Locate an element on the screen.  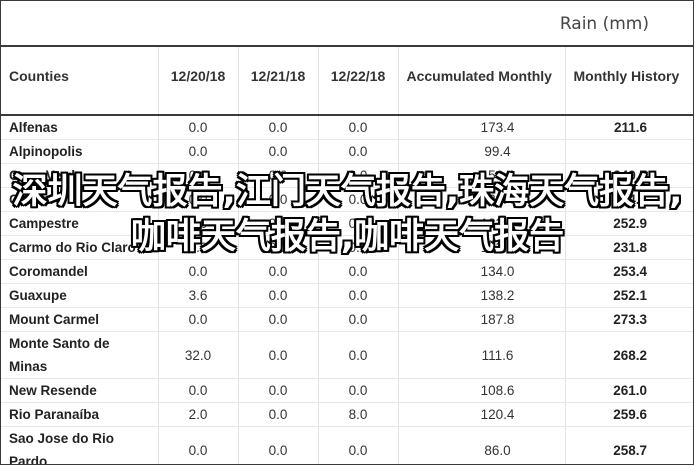
county-name: Cacoal is located at coordinates (80, 199).